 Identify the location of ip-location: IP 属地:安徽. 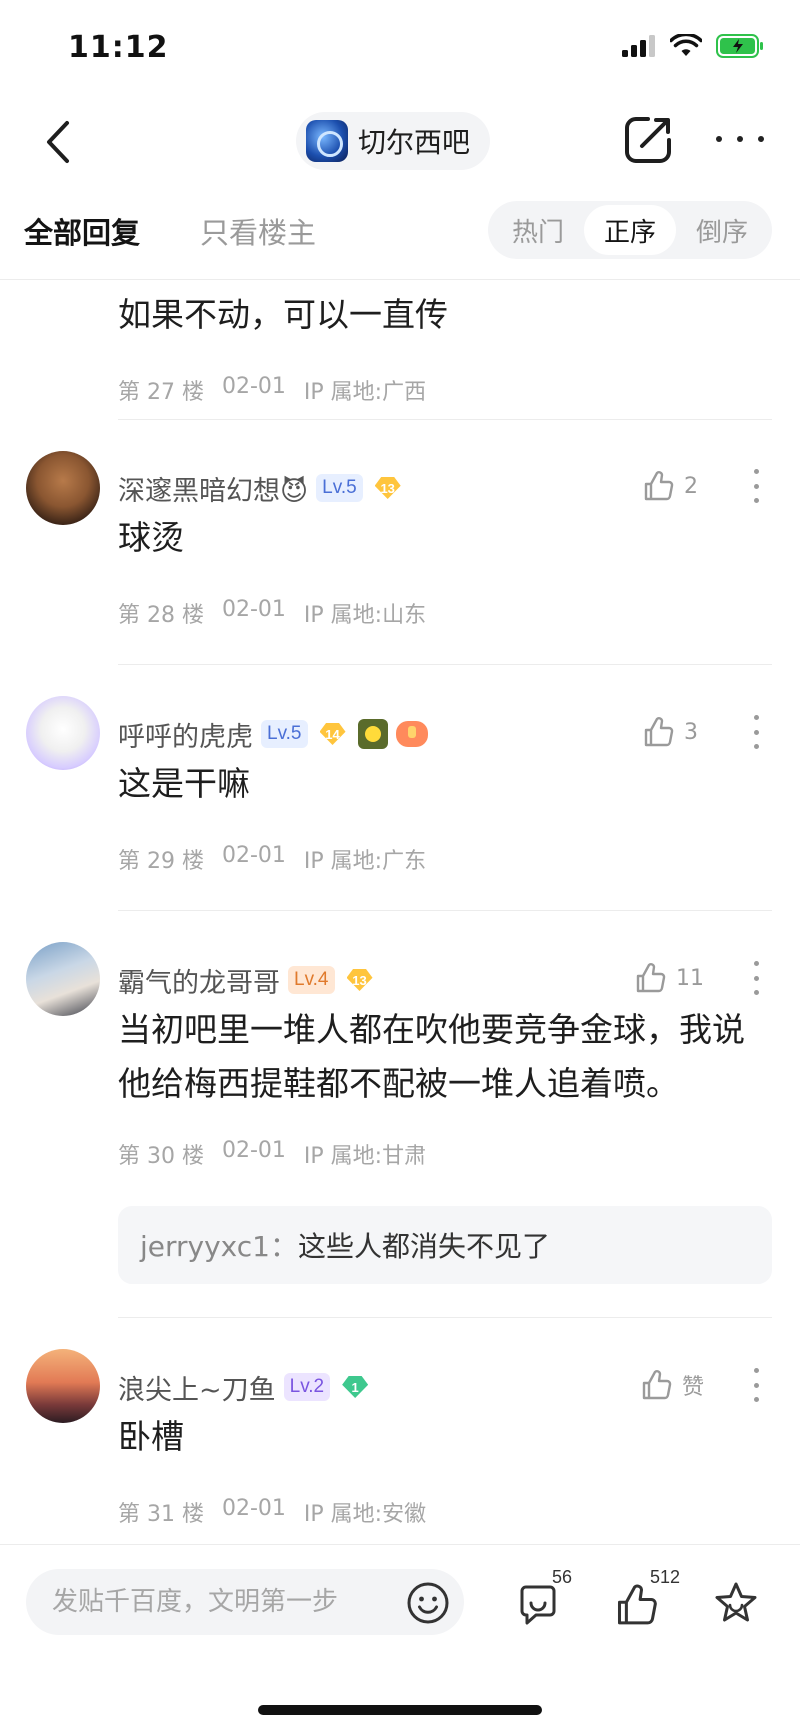
(365, 1514).